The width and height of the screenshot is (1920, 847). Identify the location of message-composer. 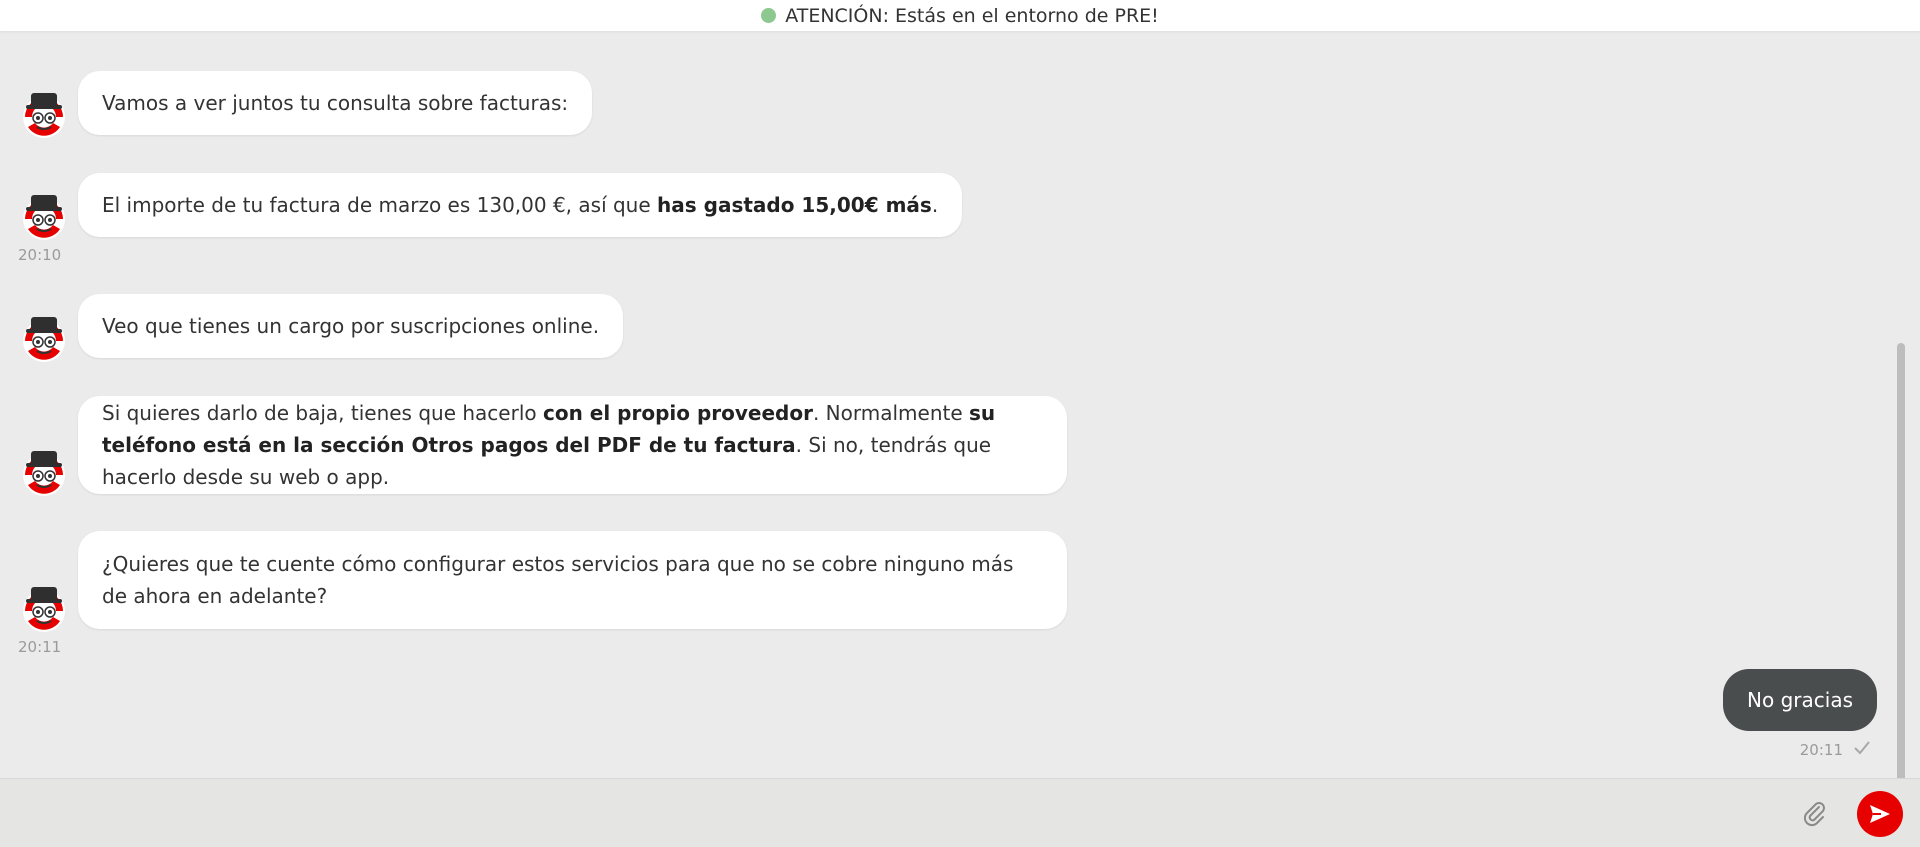
(960, 812).